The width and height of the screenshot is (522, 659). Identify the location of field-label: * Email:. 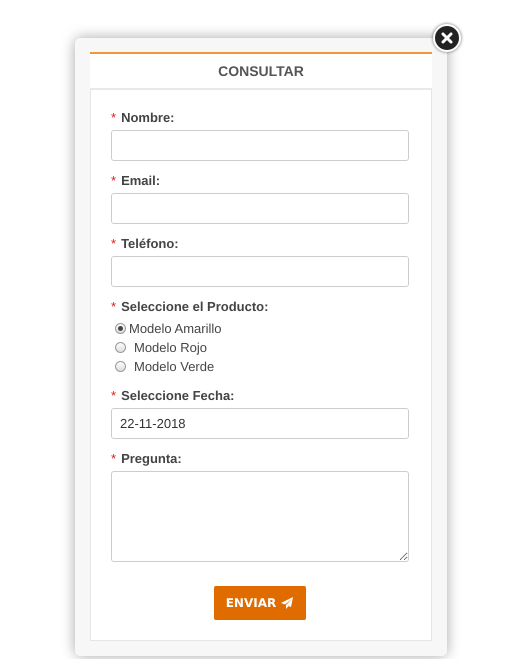
(136, 181).